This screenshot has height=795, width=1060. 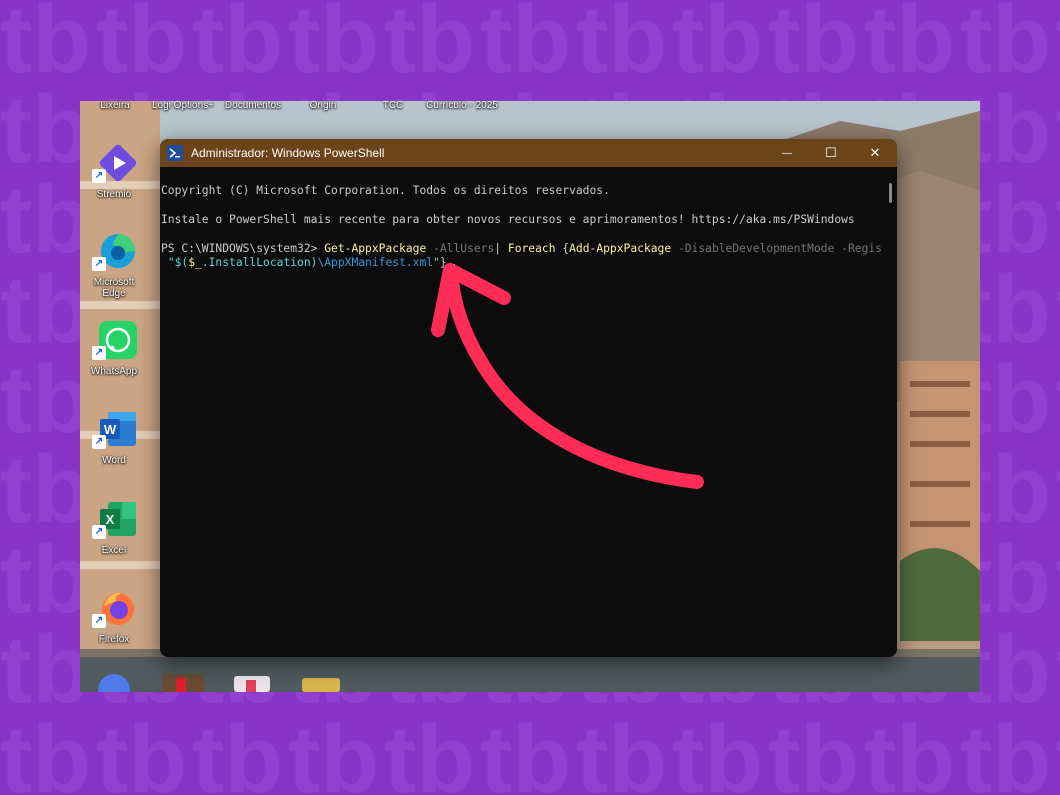 I want to click on desktop-icon-excel: X ↗ Excel, so click(x=114, y=539).